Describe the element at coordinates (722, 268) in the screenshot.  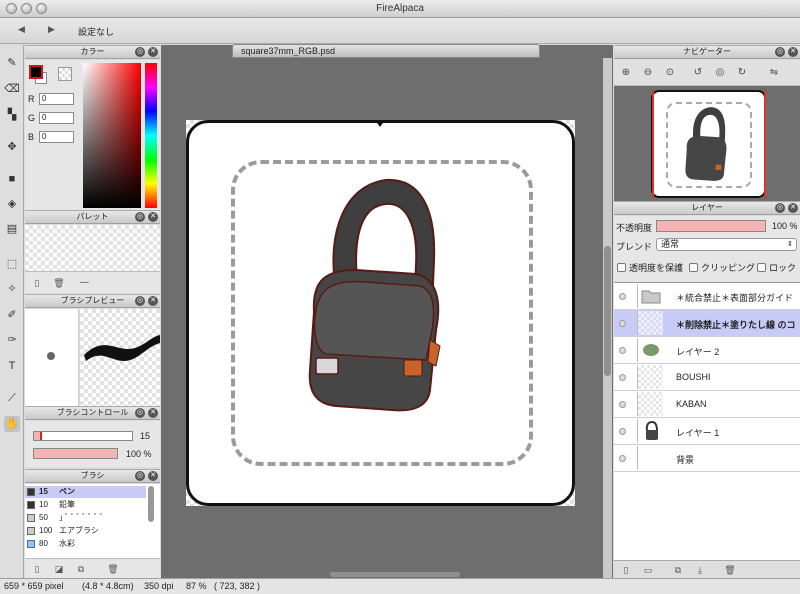
I see `clipping-checkbox: クリッピング` at that location.